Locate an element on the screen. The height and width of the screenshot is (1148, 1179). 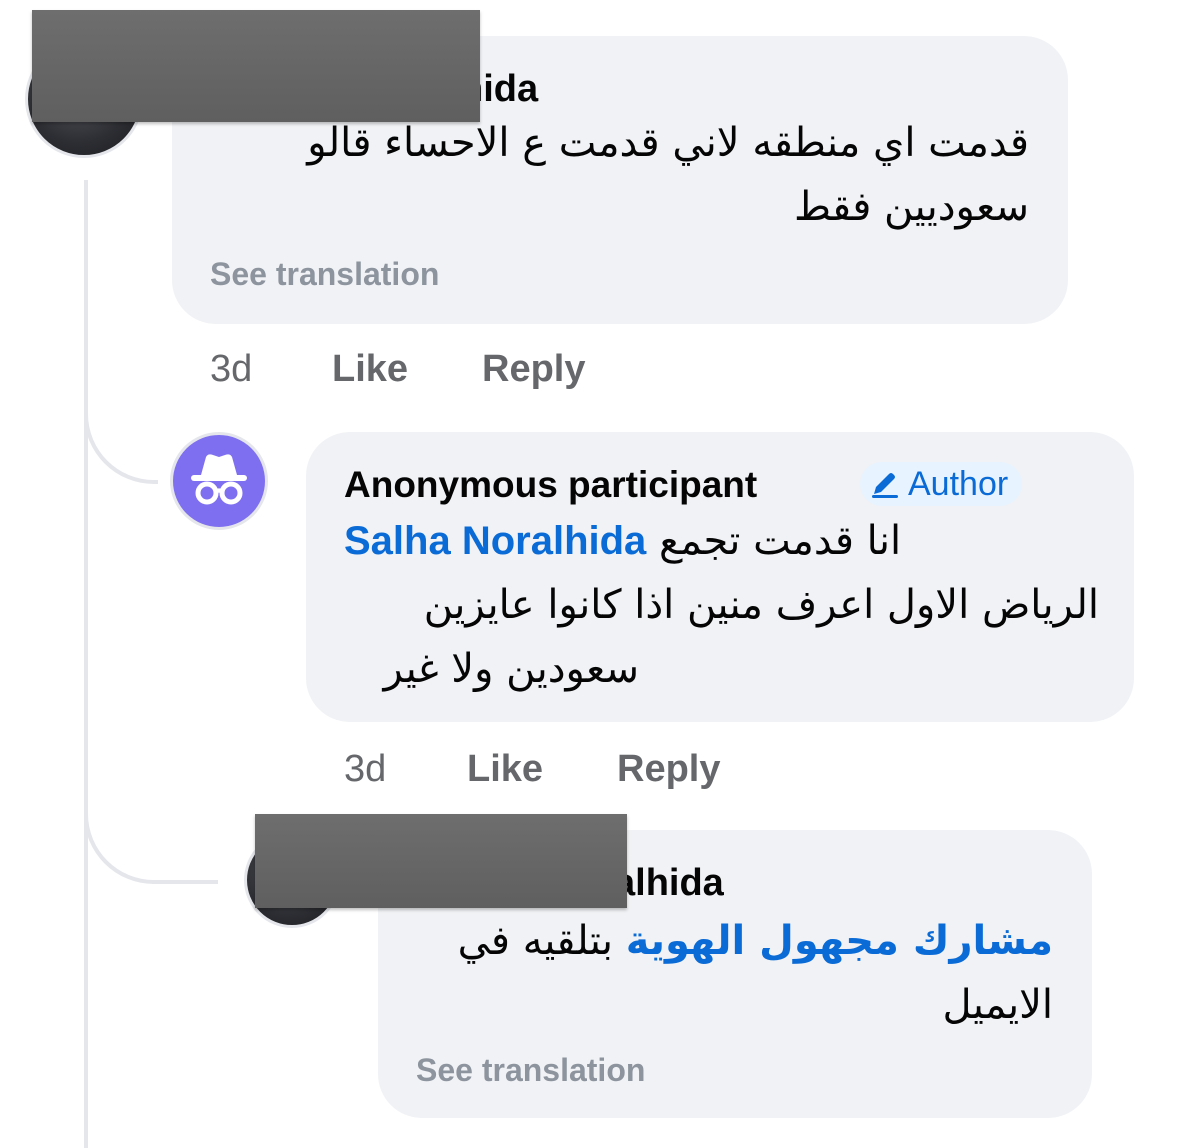
comment-text: بتلقيه في is located at coordinates (535, 941).